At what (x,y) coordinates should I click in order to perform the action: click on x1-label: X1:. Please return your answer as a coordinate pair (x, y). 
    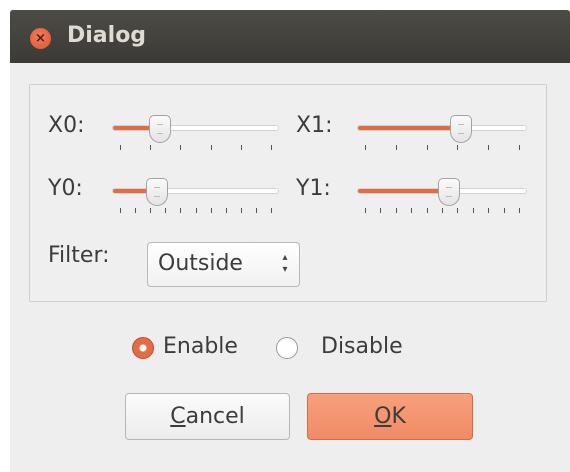
    Looking at the image, I should click on (314, 125).